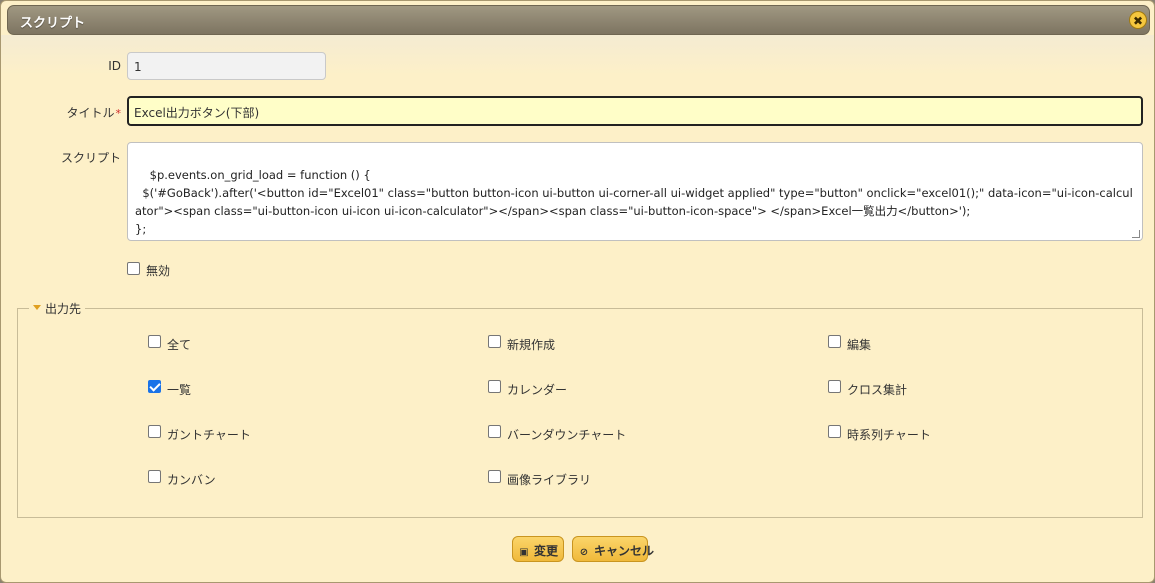 The image size is (1155, 583). Describe the element at coordinates (53, 23) in the screenshot. I see `dialog-title: スクリプト` at that location.